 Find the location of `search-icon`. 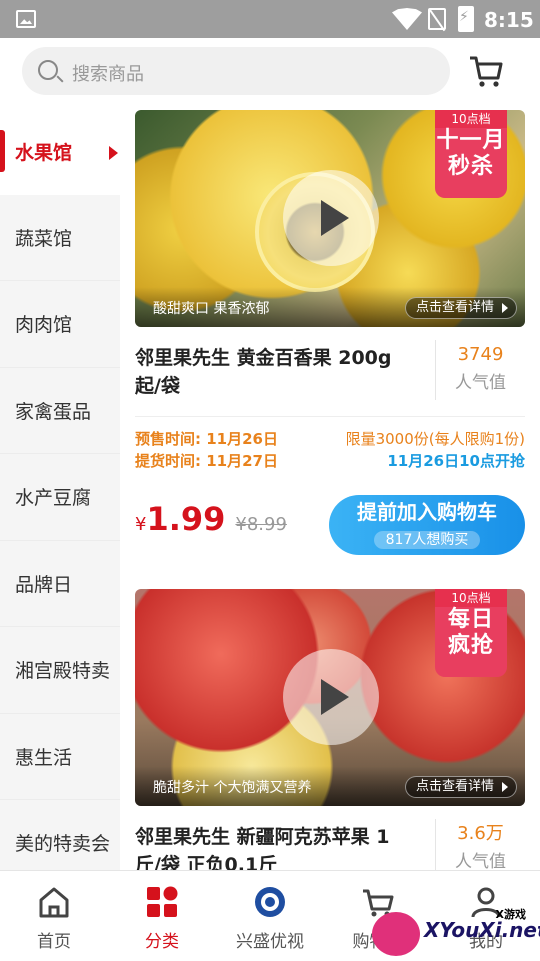

search-icon is located at coordinates (48, 70).